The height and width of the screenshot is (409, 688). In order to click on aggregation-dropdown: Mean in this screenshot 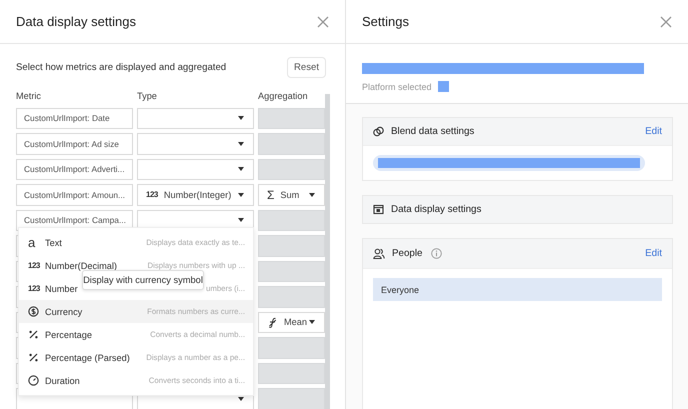, I will do `click(291, 322)`.